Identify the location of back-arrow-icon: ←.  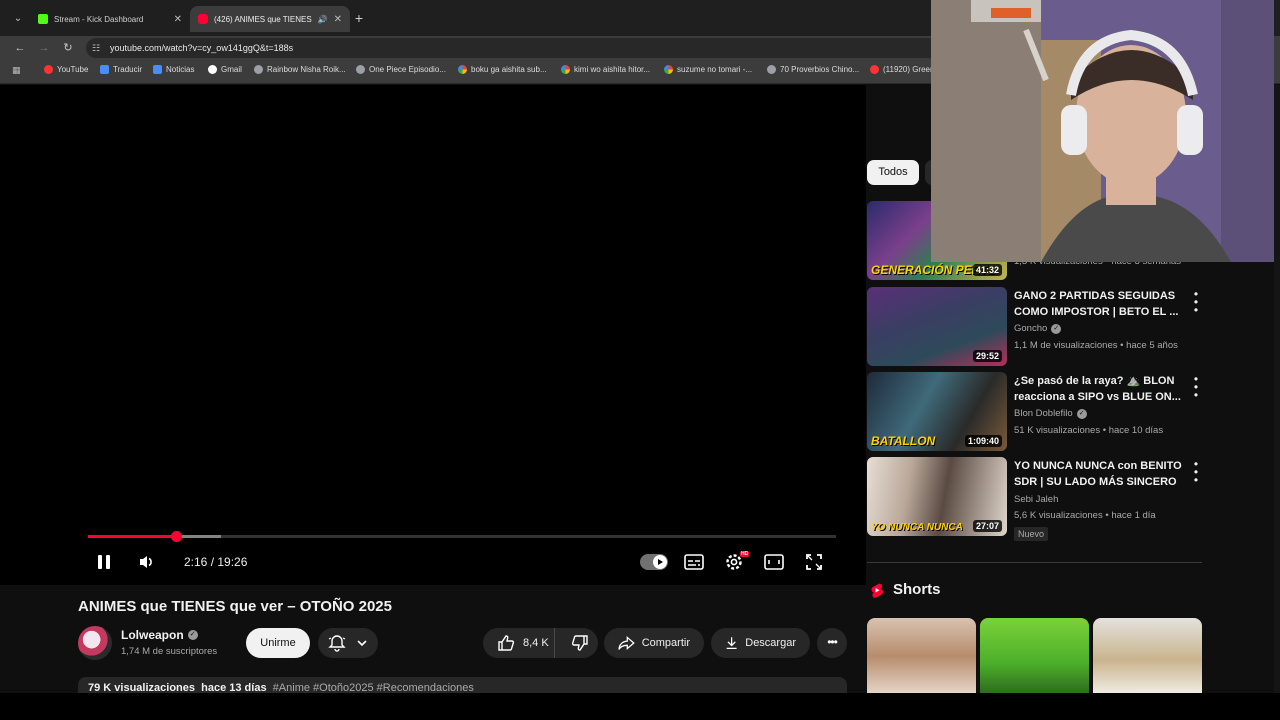
(20, 48).